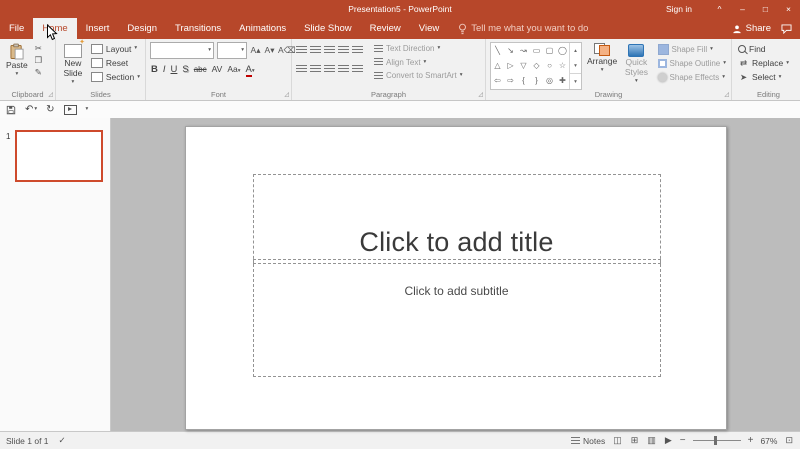  Describe the element at coordinates (602, 58) in the screenshot. I see `arrange-button: Arrange ▾` at that location.